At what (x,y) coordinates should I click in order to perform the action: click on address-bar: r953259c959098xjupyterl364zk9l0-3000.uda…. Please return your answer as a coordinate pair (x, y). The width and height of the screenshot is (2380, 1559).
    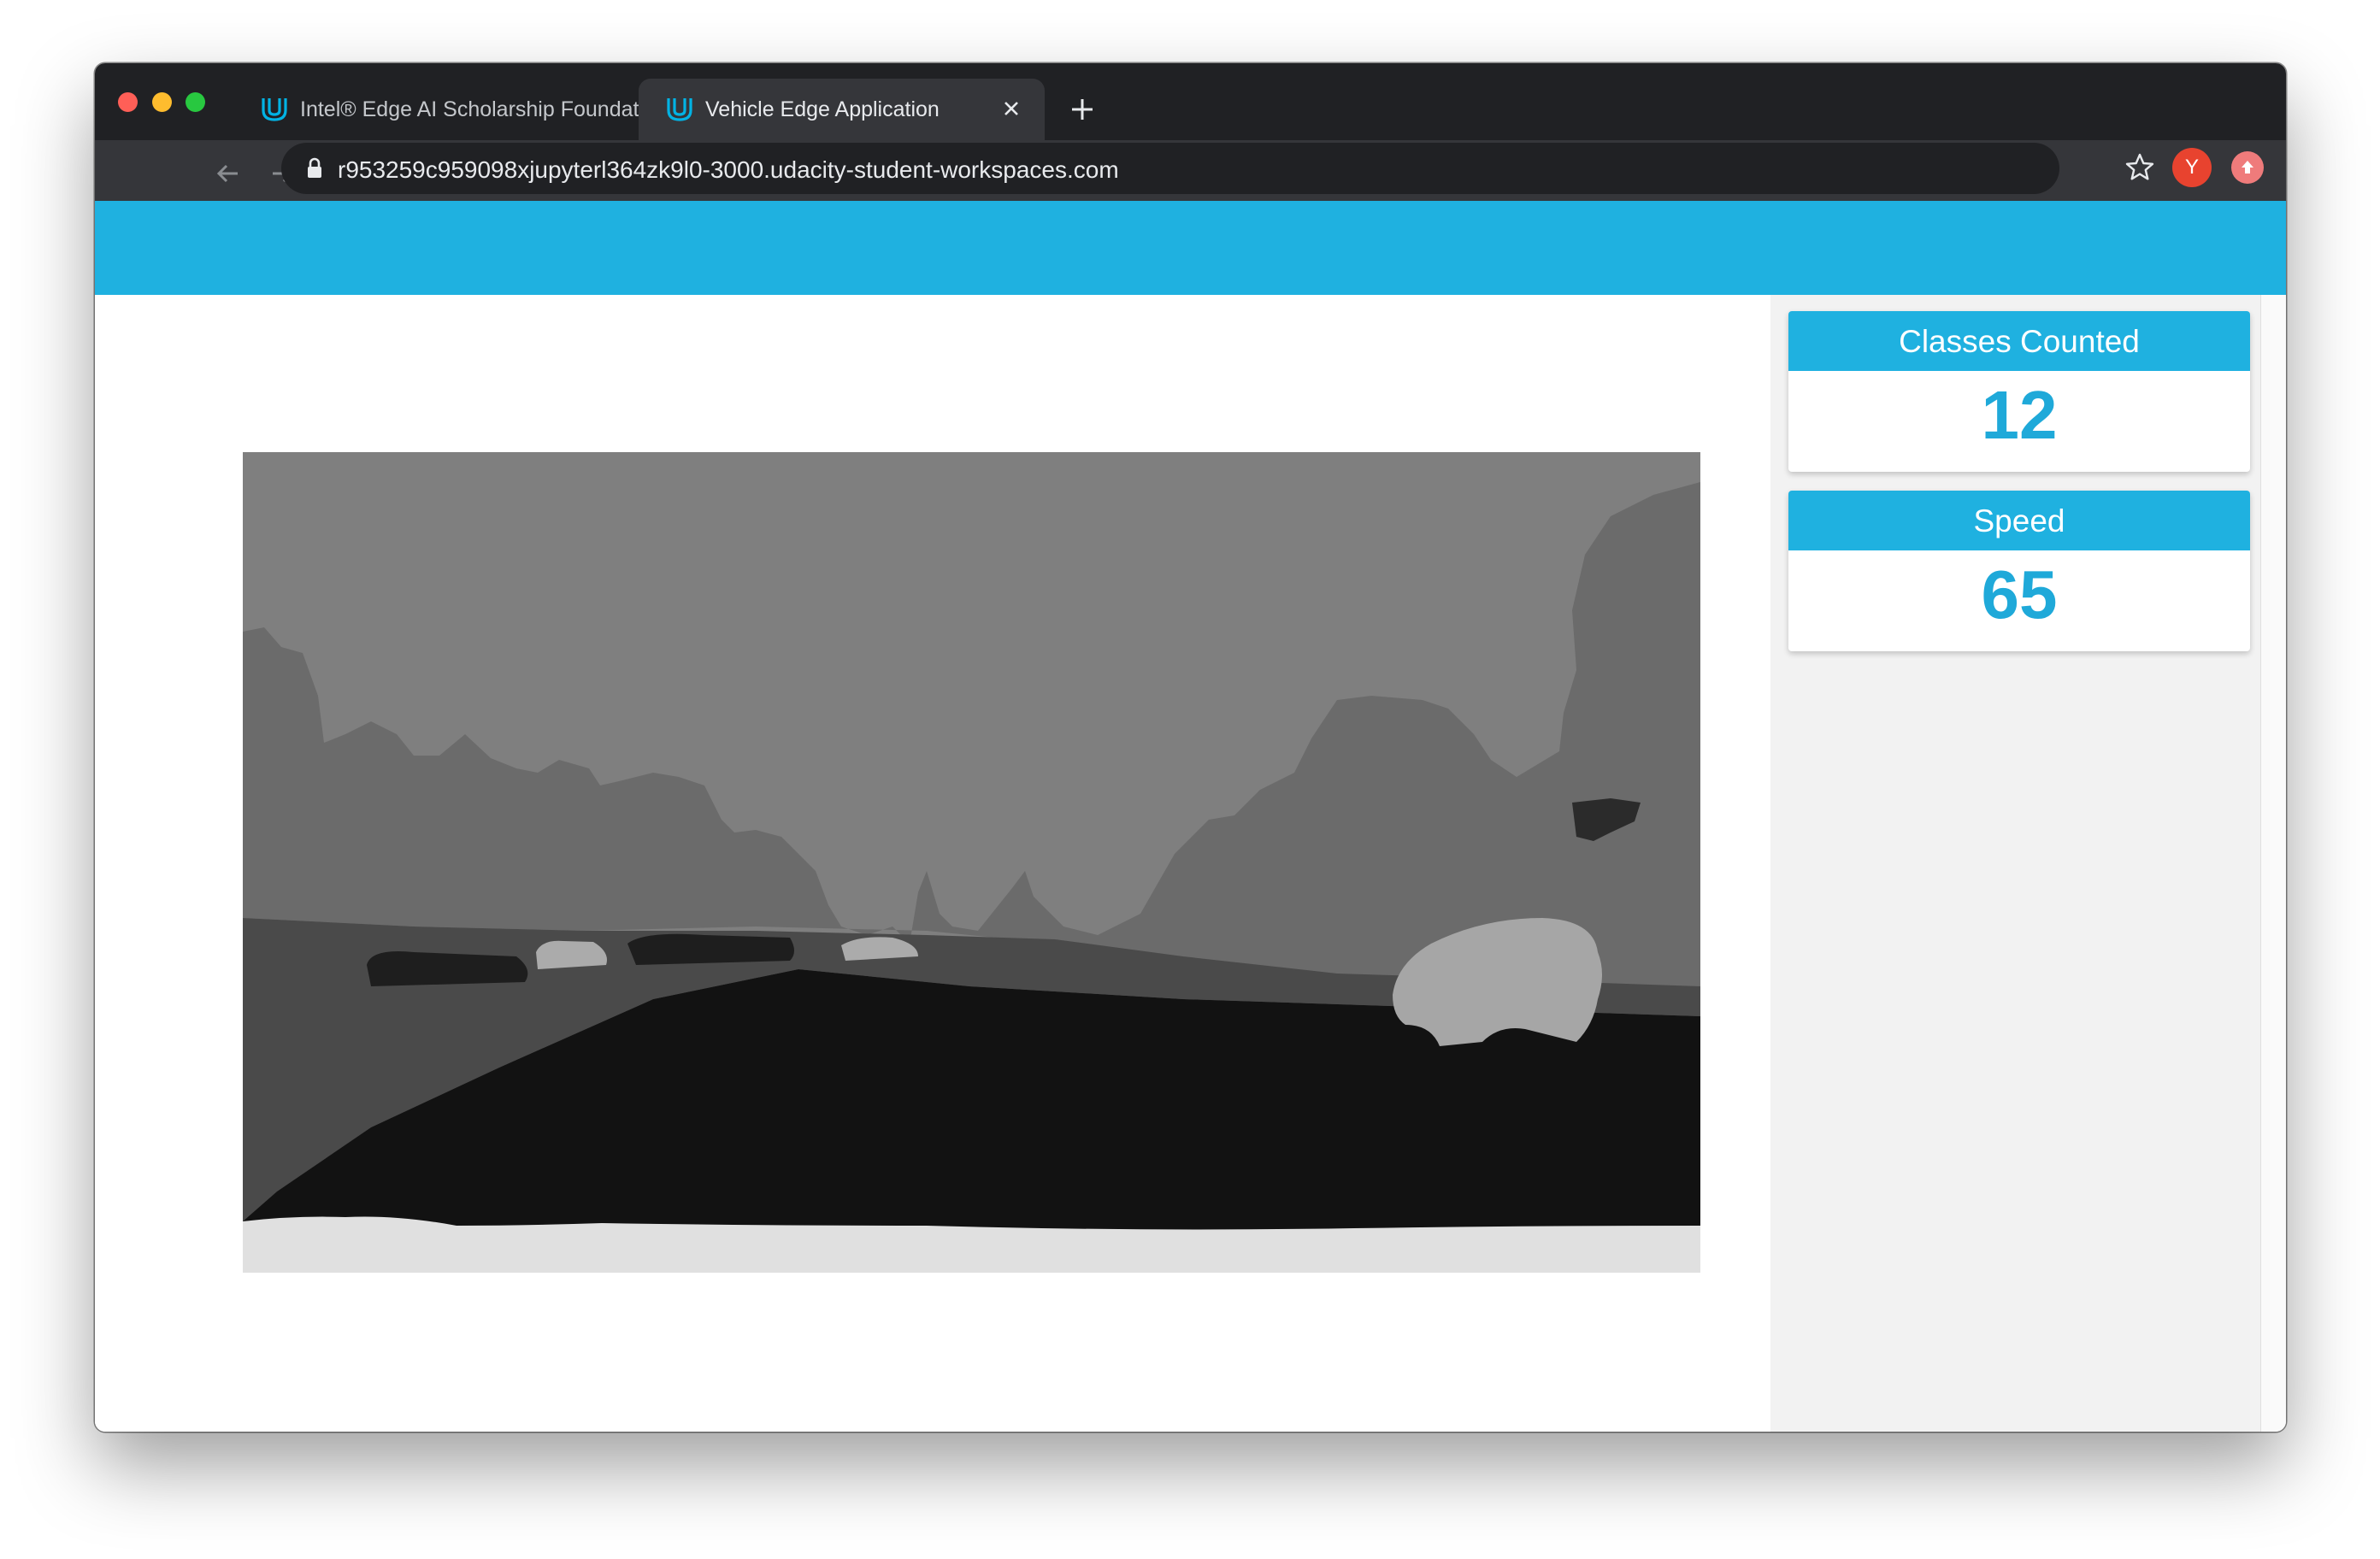
    Looking at the image, I should click on (1170, 168).